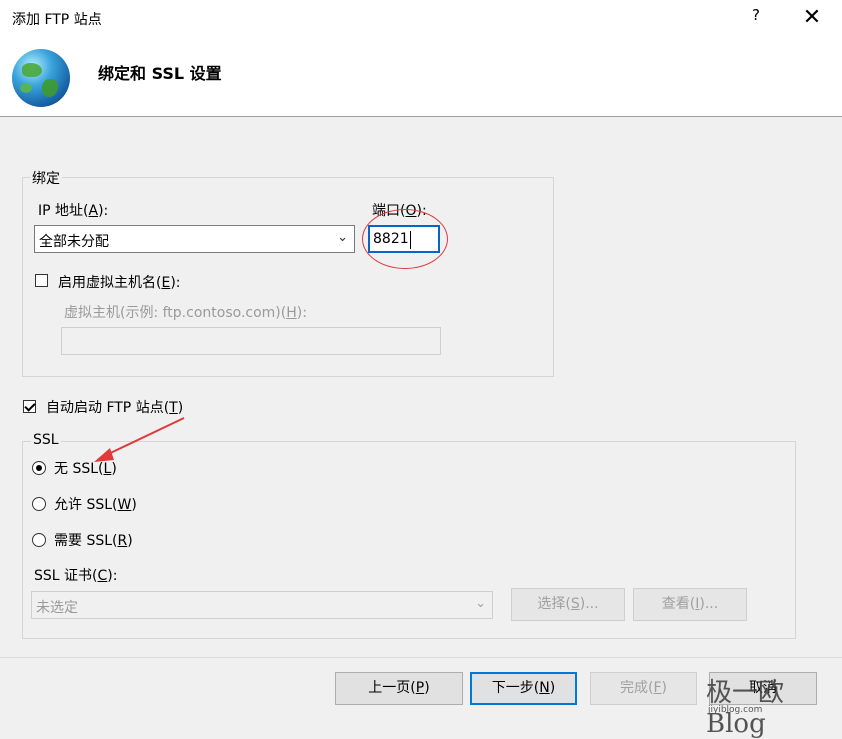 The width and height of the screenshot is (842, 739). I want to click on footer-divider, so click(421, 657).